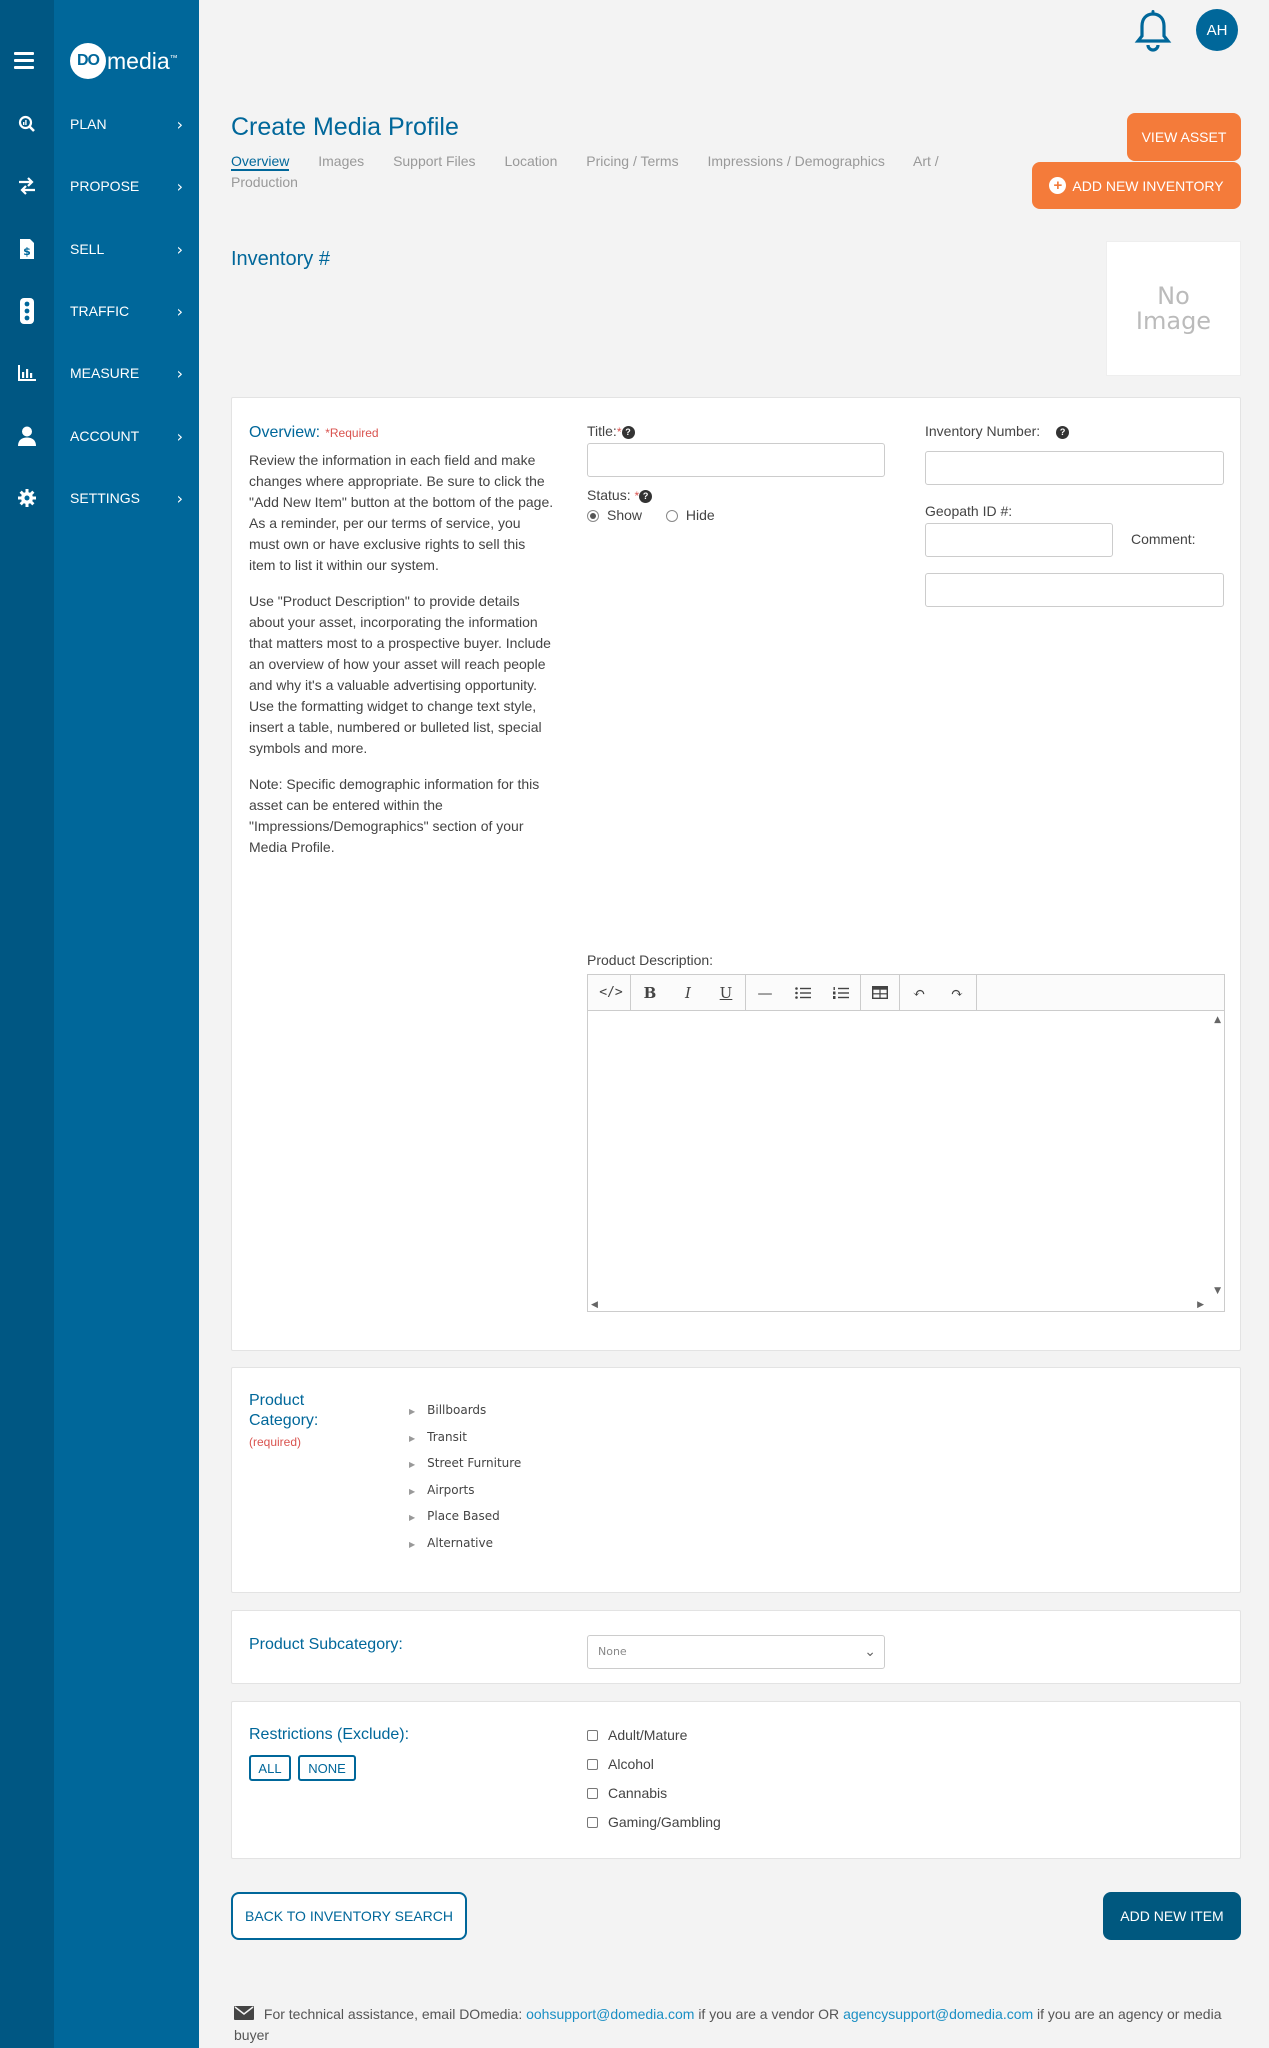  Describe the element at coordinates (736, 460) in the screenshot. I see `title-input` at that location.